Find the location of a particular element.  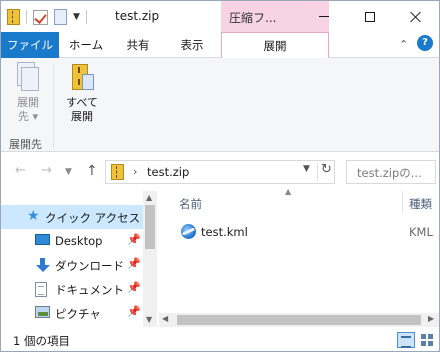

nav-pane-scrollbar: ▲ ▼ is located at coordinates (150, 259).